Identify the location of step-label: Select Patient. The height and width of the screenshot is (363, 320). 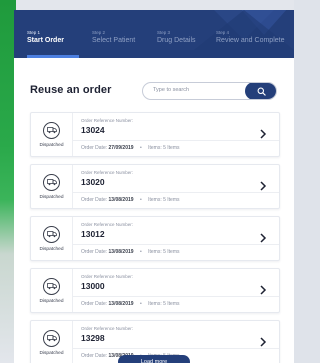
(114, 40).